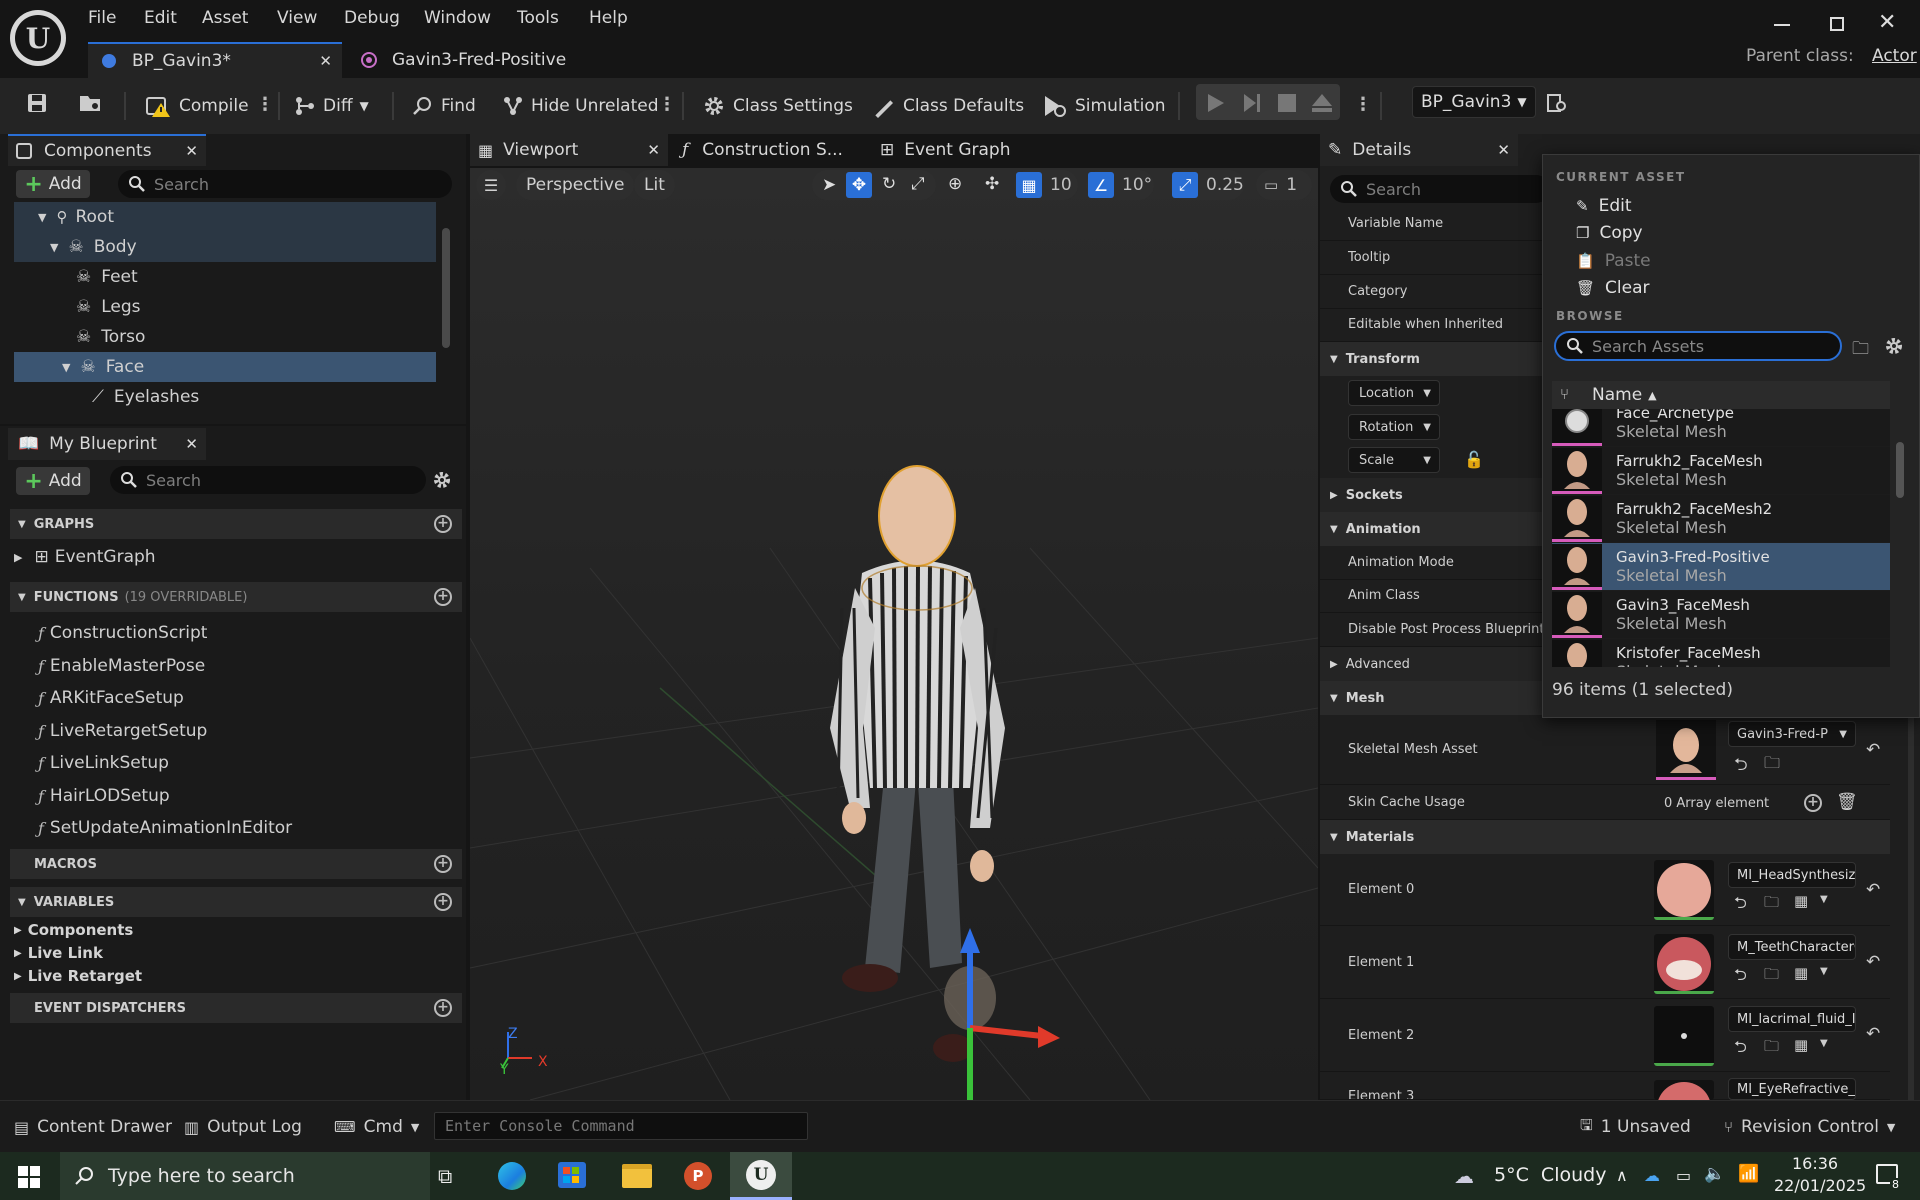 This screenshot has height=1200, width=1920. I want to click on camera-speed-button: ▭ 1, so click(1284, 185).